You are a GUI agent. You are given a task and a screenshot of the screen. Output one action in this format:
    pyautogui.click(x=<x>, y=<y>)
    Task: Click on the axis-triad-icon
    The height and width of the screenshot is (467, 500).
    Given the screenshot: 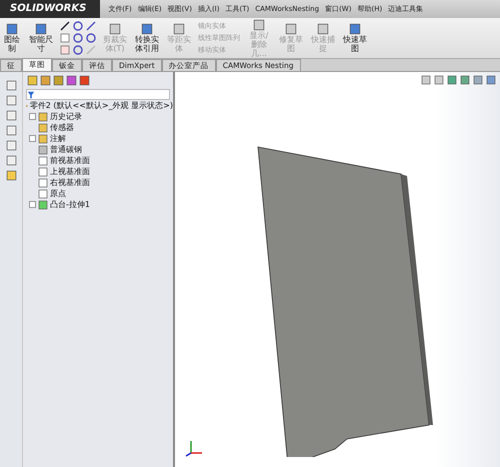 What is the action you would take?
    pyautogui.click(x=194, y=448)
    